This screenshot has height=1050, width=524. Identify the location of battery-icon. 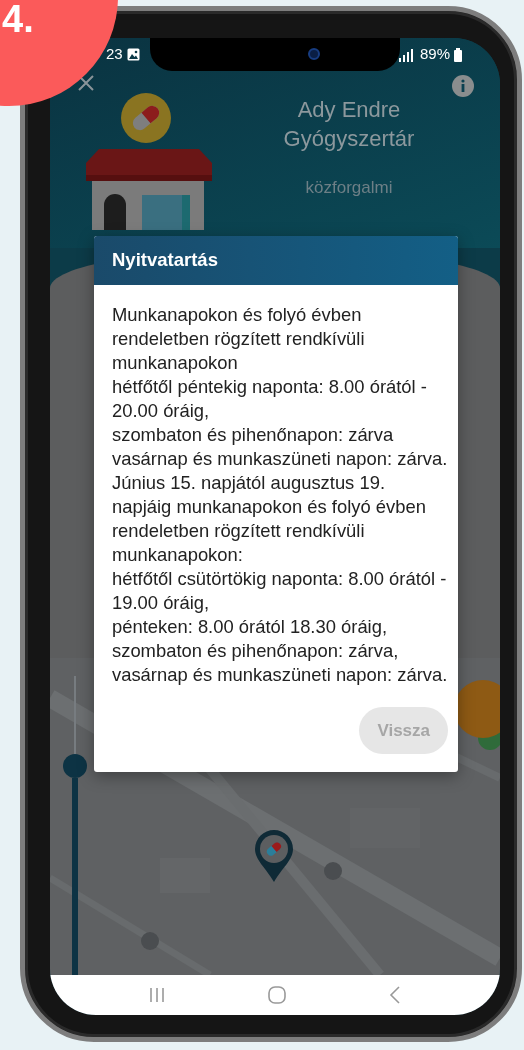
(458, 54).